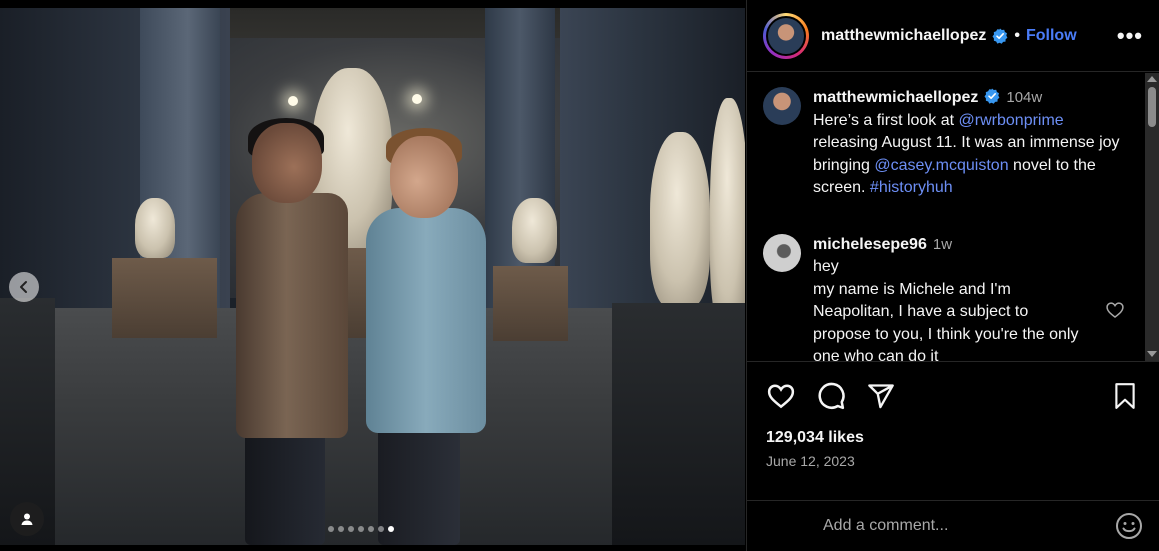 This screenshot has width=1159, height=551. Describe the element at coordinates (969, 526) in the screenshot. I see `add-comment-input` at that location.